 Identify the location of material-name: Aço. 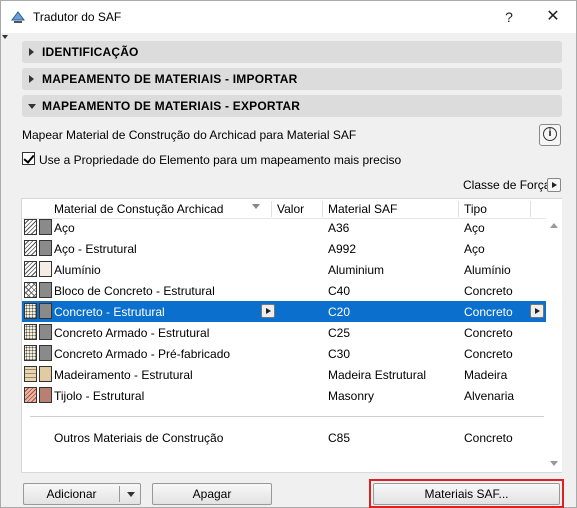
(64, 228).